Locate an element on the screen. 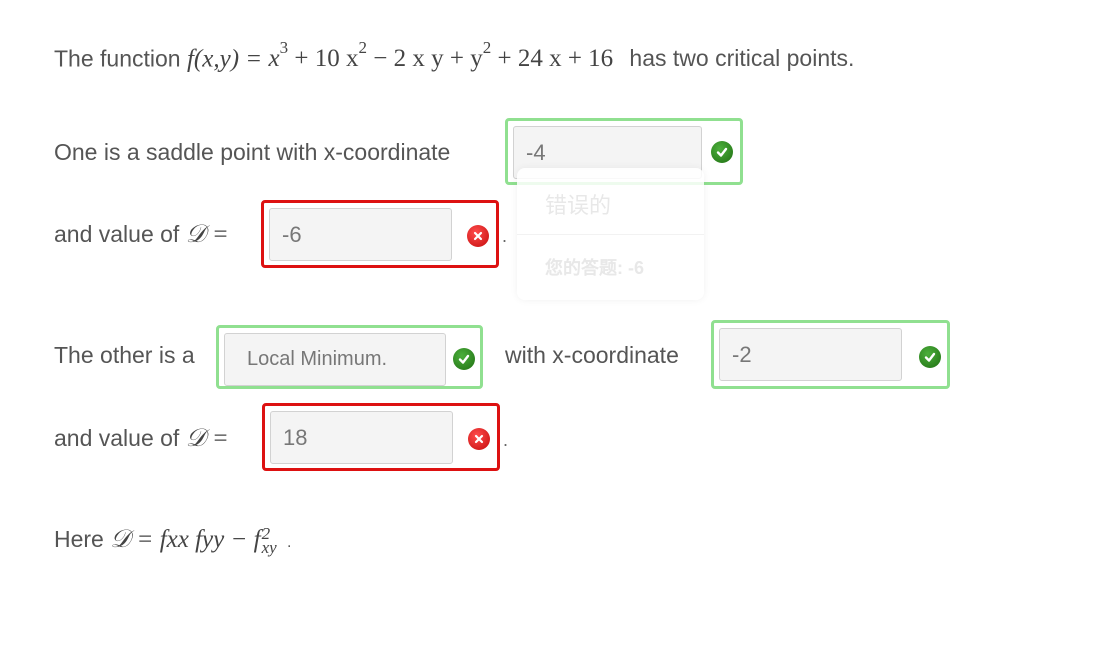 The height and width of the screenshot is (658, 1100). tooltip-answer-label: 您的答题: is located at coordinates (584, 268).